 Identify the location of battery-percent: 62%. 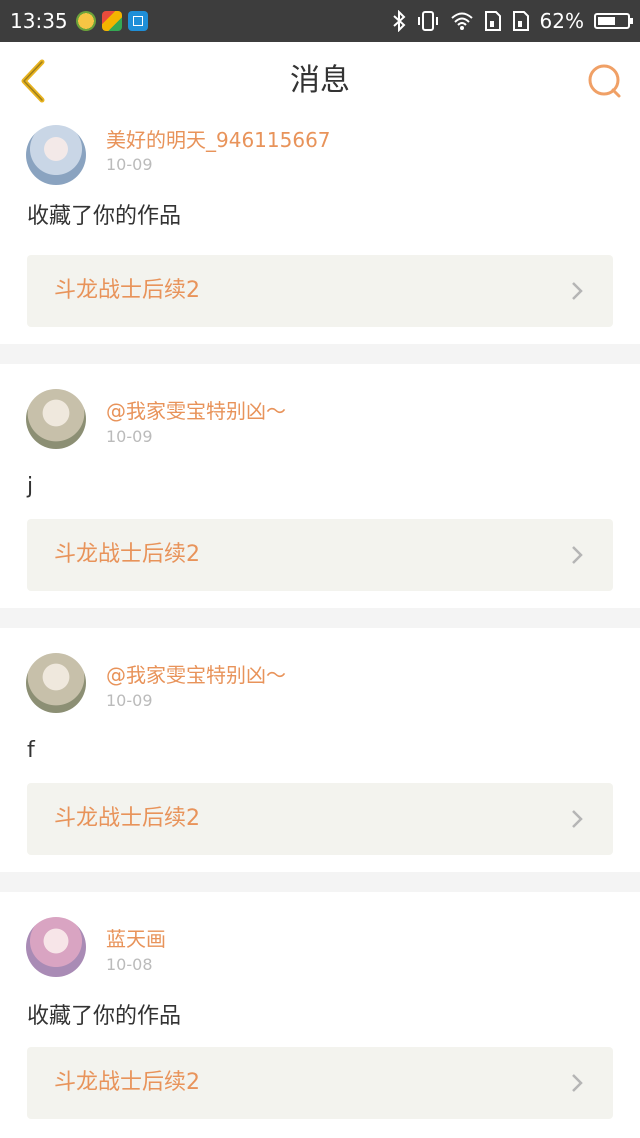
(561, 21).